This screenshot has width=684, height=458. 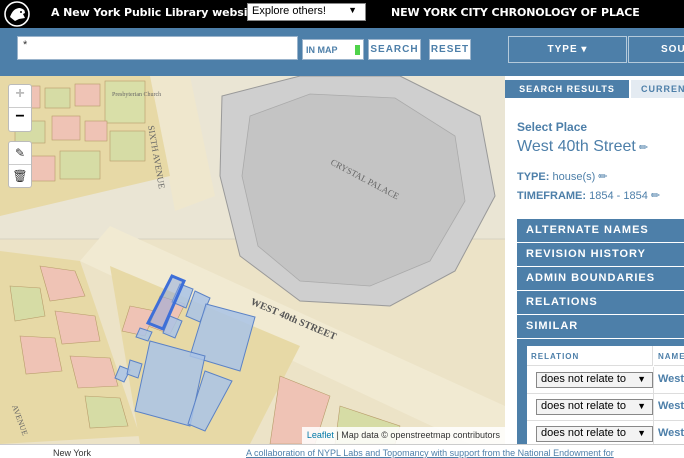 What do you see at coordinates (20, 96) in the screenshot?
I see `zoom-in-button: +` at bounding box center [20, 96].